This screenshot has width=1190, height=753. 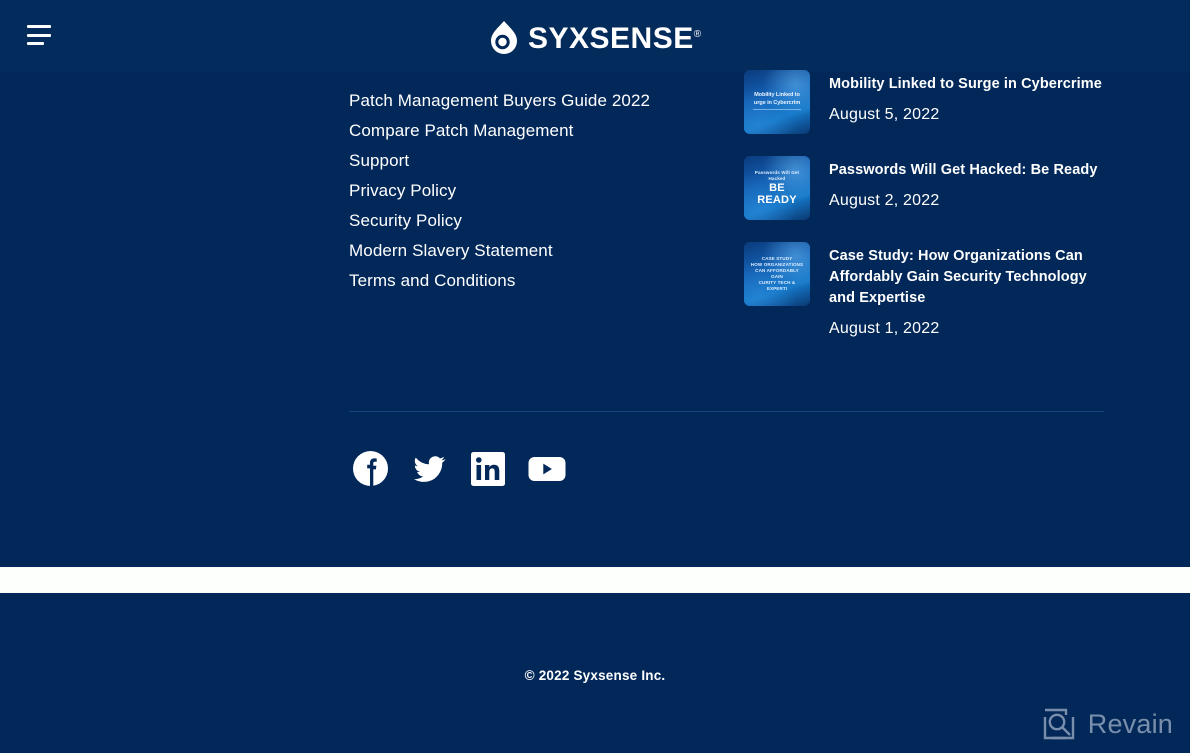 I want to click on social-links, so click(x=459, y=468).